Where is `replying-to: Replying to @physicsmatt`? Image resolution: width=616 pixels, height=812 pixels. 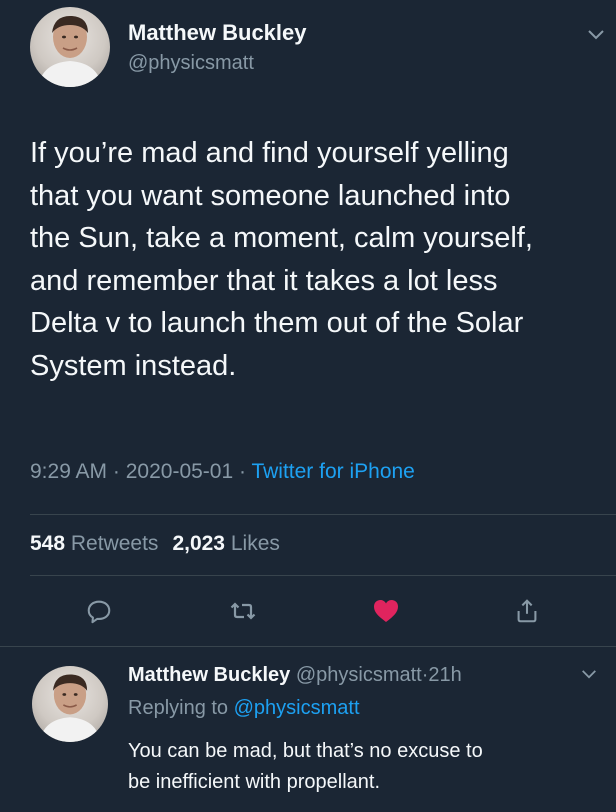 replying-to: Replying to @physicsmatt is located at coordinates (244, 708).